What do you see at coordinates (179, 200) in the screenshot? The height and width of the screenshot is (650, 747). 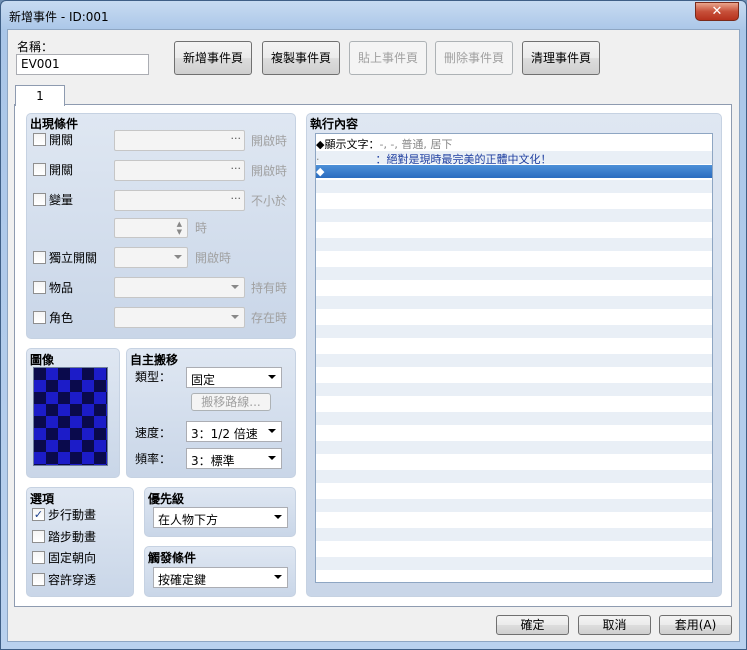 I see `variable-field: ···` at bounding box center [179, 200].